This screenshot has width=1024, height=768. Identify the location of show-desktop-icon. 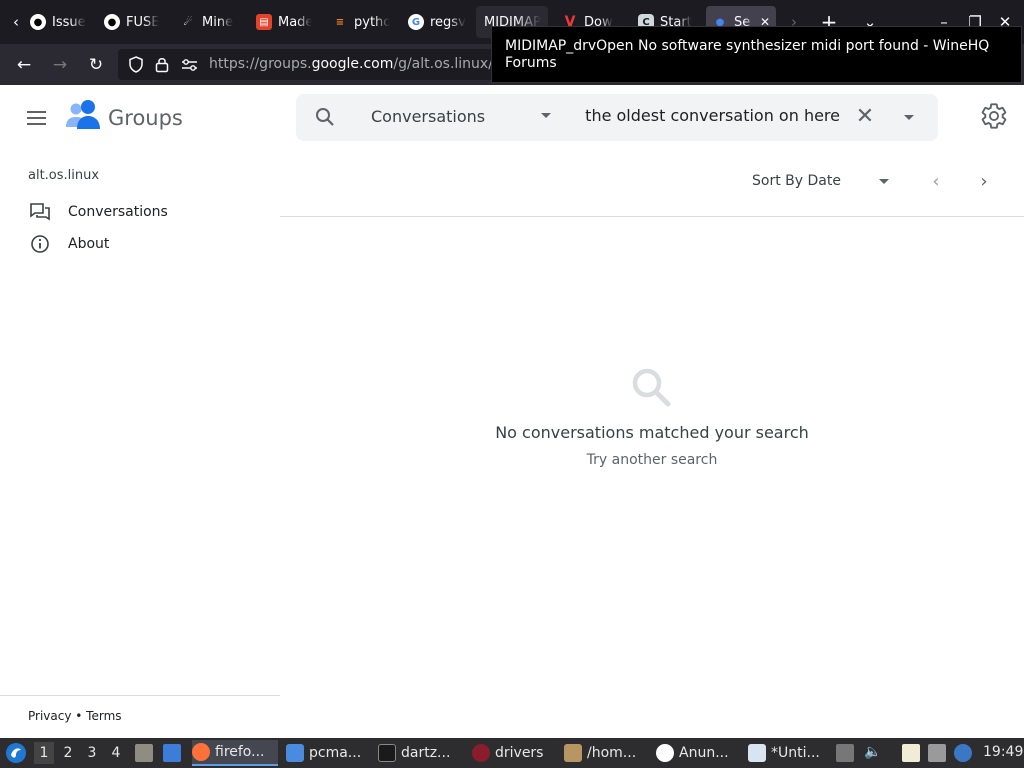
(172, 753).